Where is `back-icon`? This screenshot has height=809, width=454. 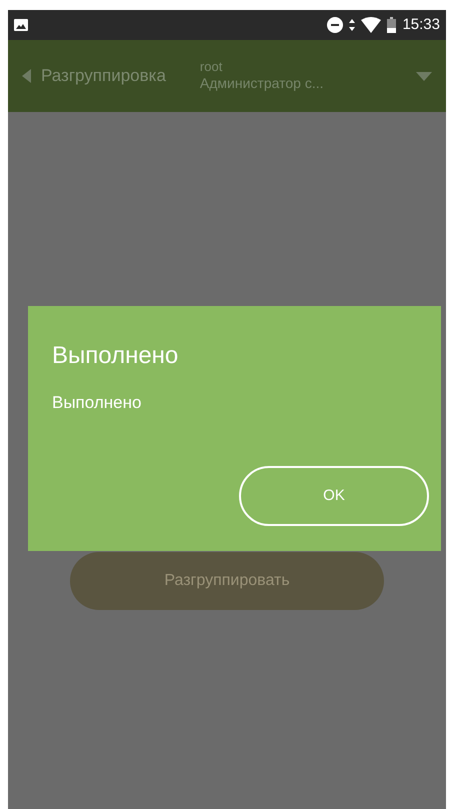
back-icon is located at coordinates (26, 76).